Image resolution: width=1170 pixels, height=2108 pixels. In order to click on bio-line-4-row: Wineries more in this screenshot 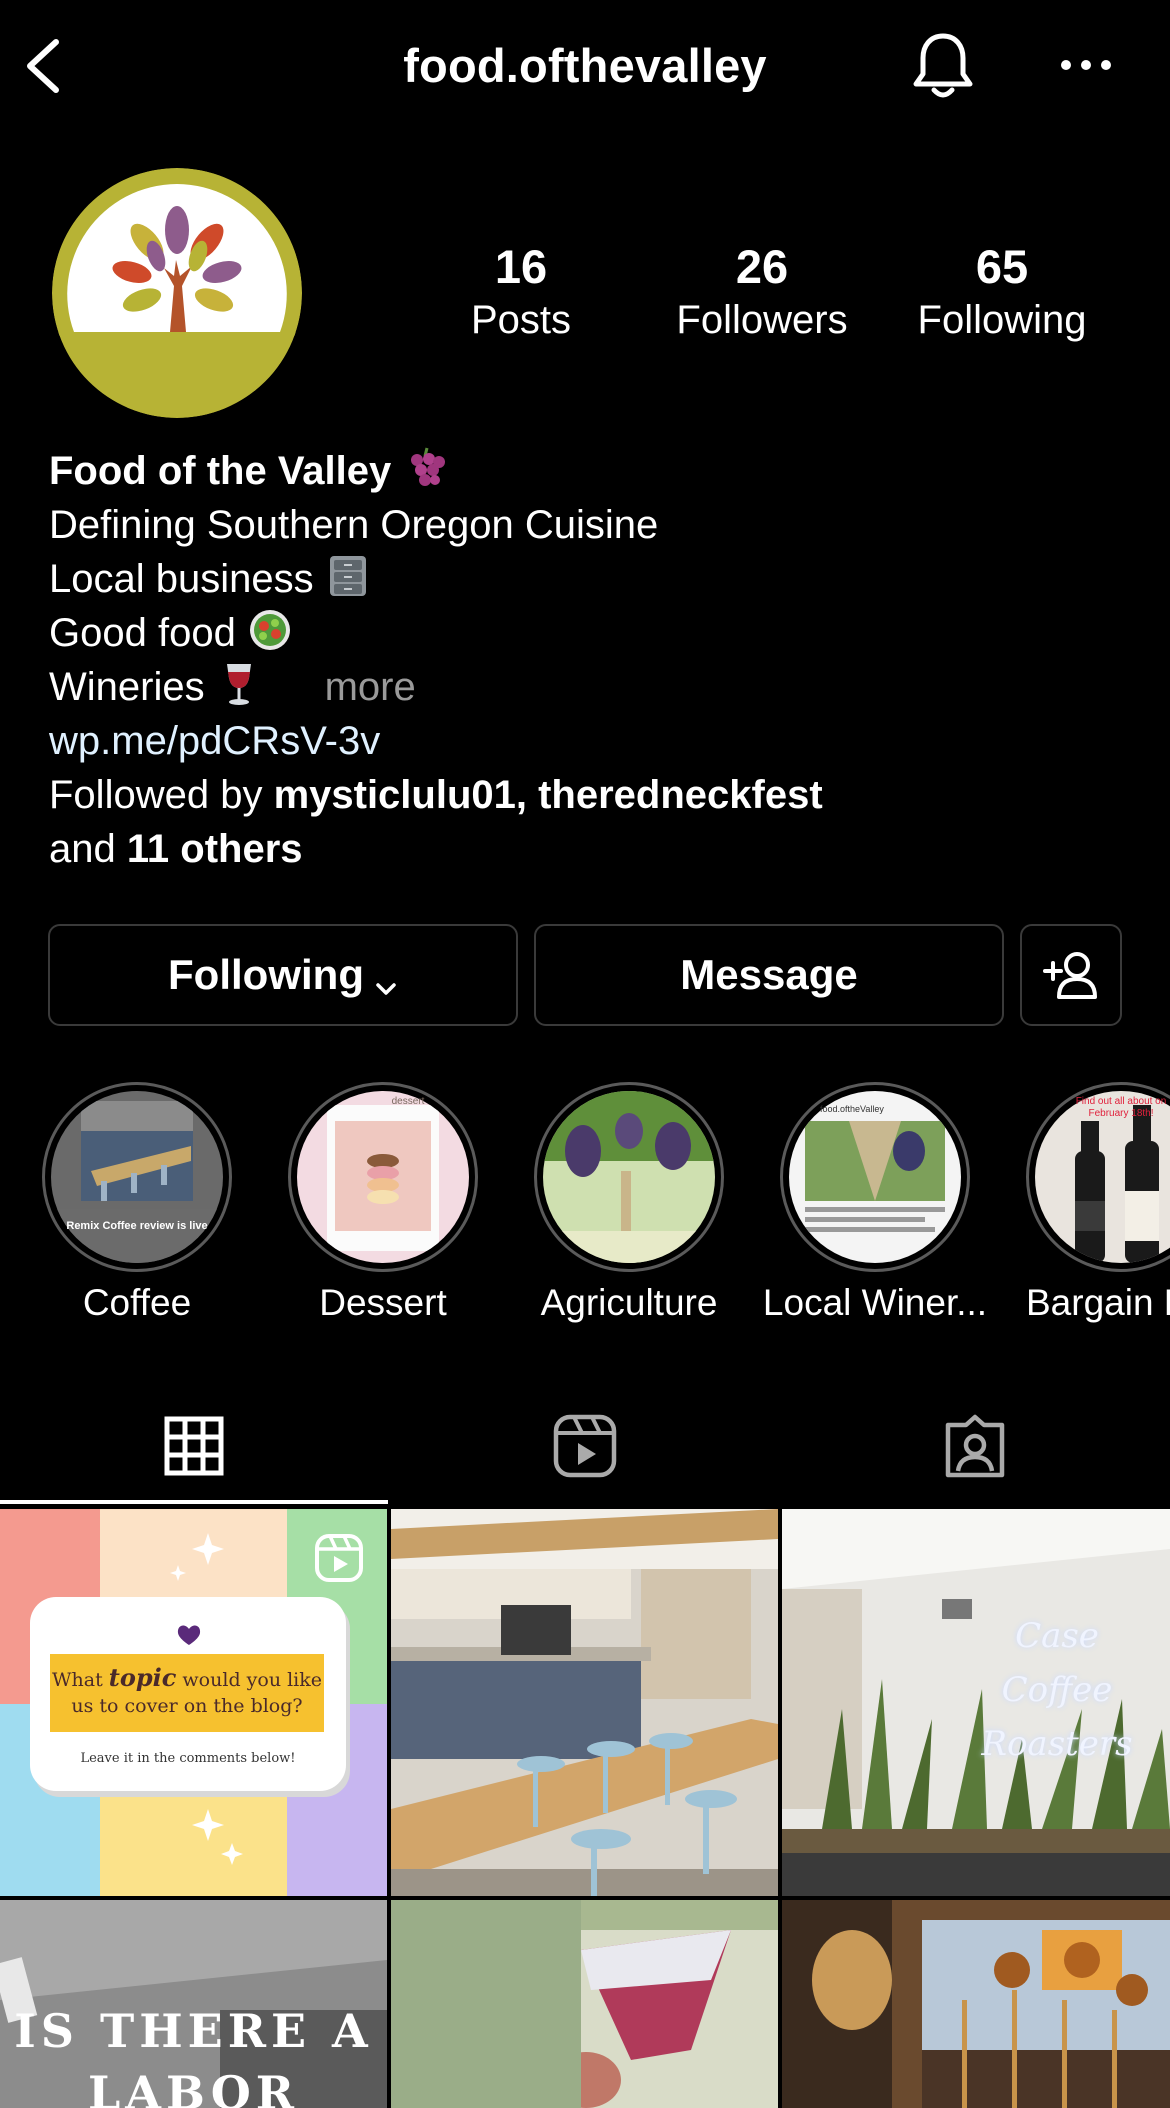, I will do `click(232, 687)`.